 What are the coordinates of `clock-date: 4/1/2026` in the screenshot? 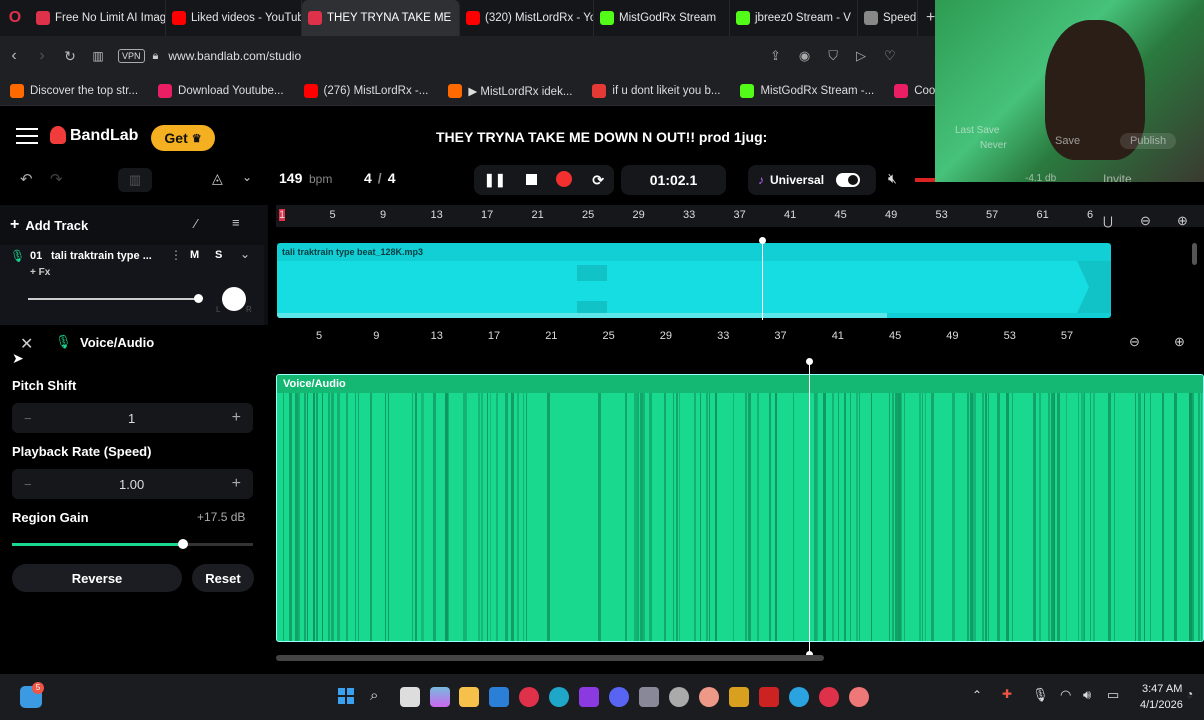 It's located at (1161, 705).